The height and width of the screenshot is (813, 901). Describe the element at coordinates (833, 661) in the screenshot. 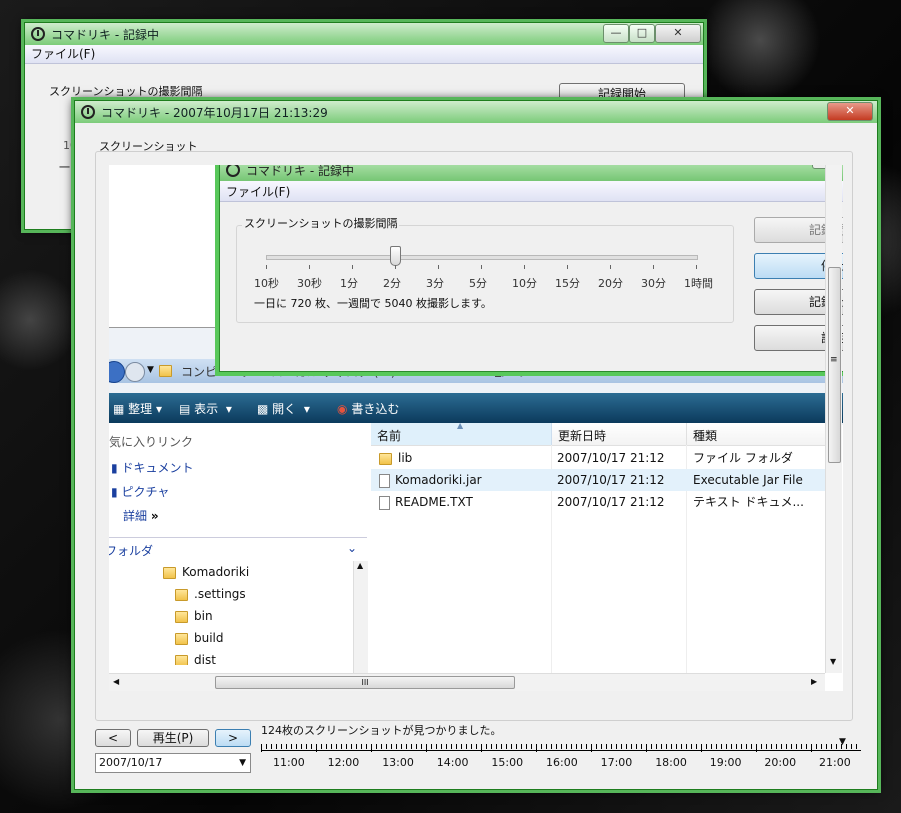

I see `scroll-down-icon: ▼` at that location.